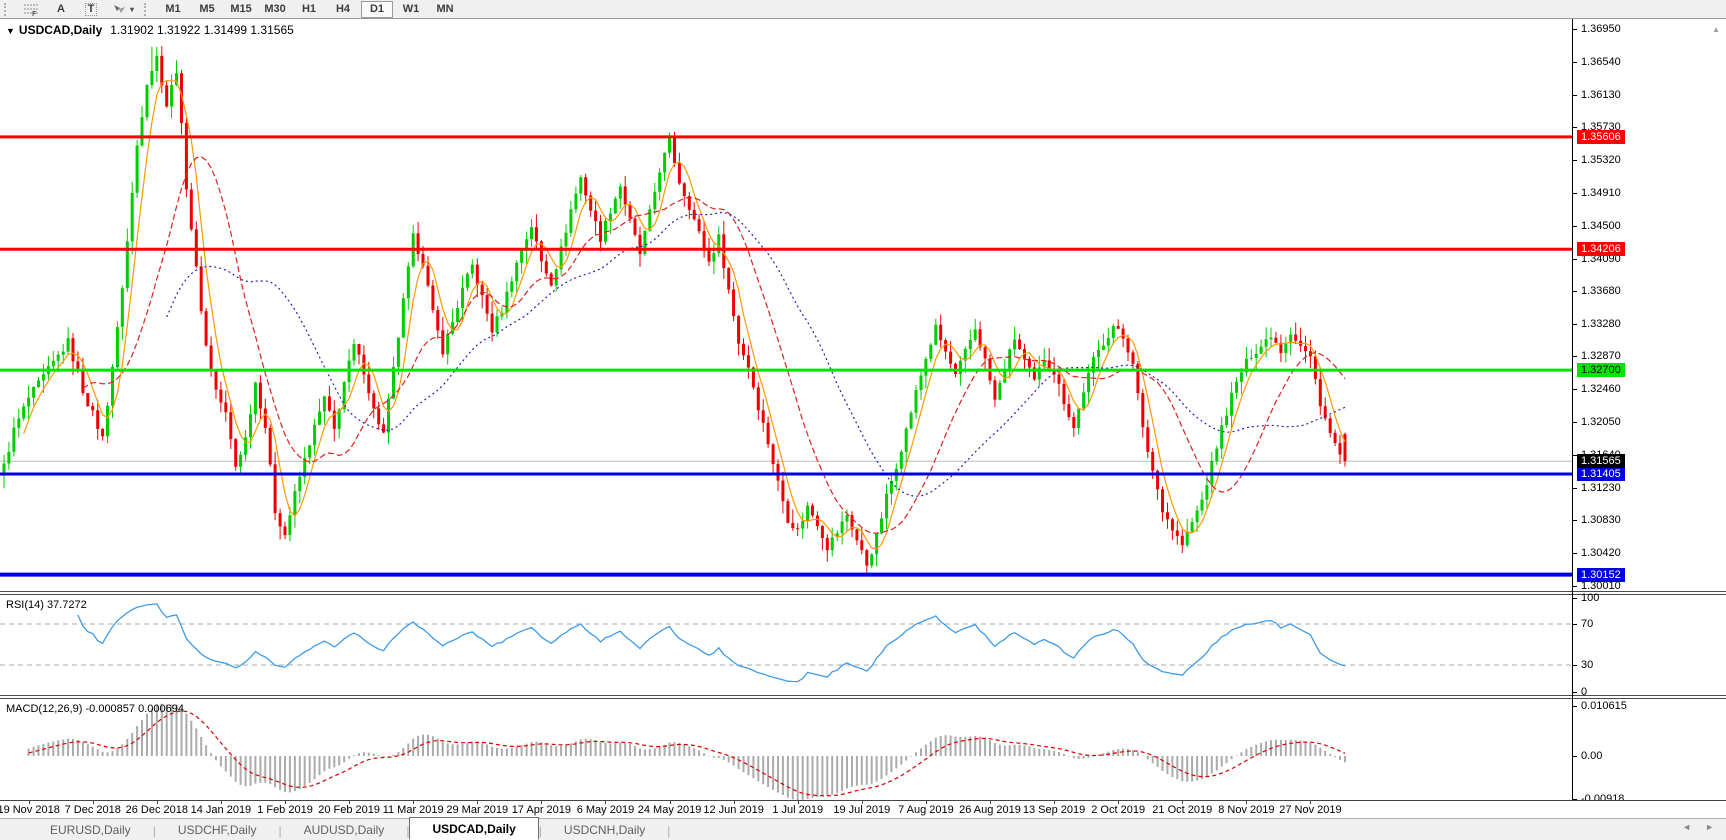 The height and width of the screenshot is (840, 1726). I want to click on chart-dropdown-icon: ▼, so click(10, 31).